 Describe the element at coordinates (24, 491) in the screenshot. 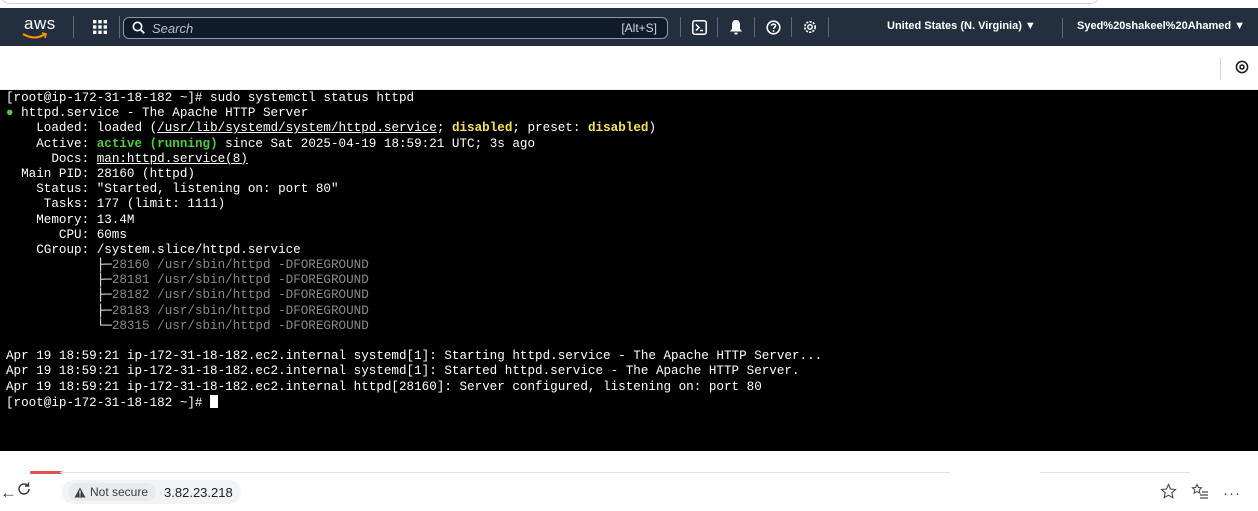

I see `reload-icon` at that location.